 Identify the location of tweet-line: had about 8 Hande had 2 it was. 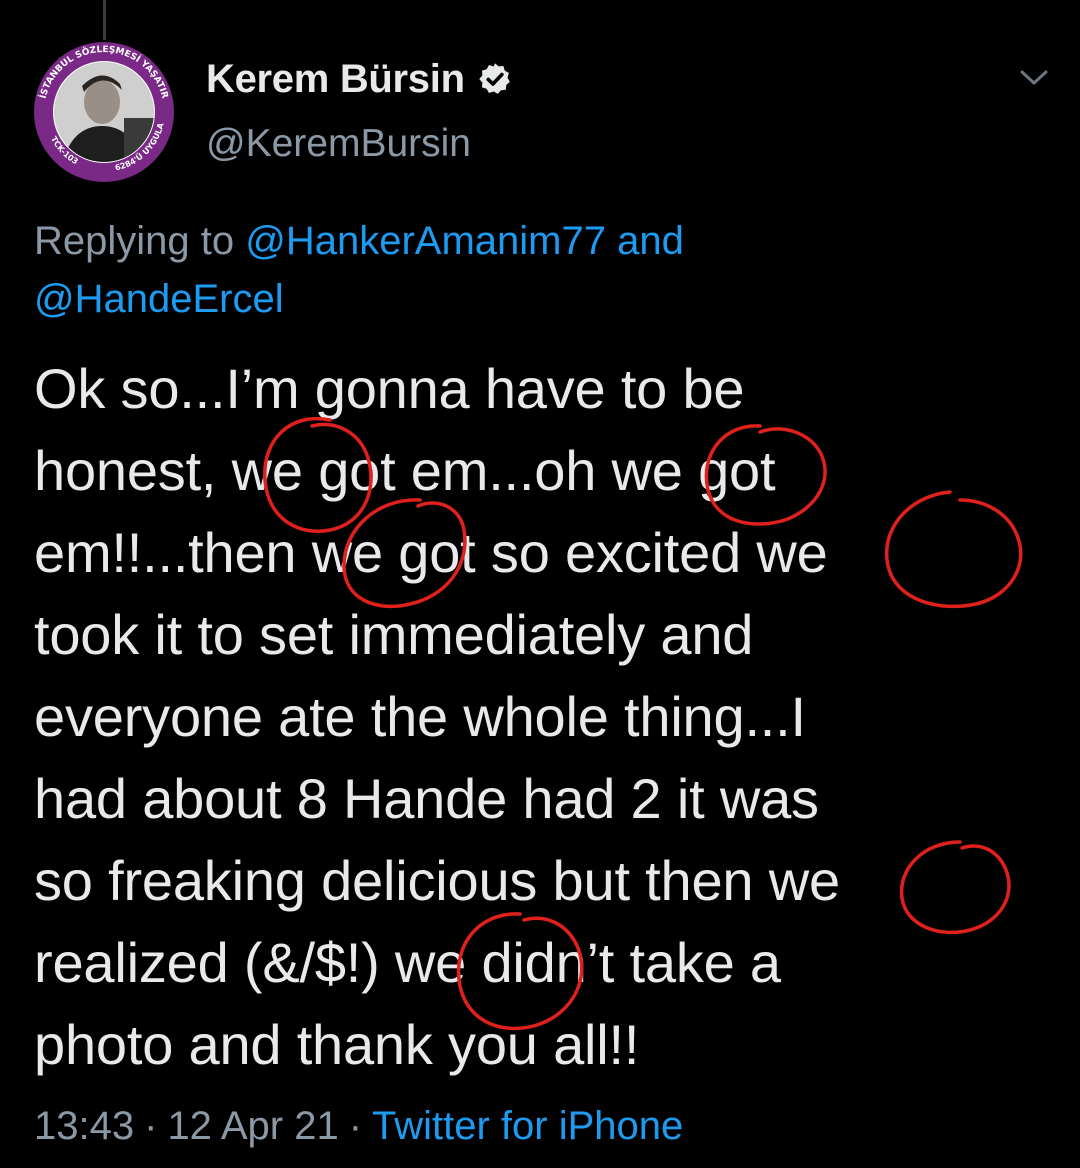
(426, 798).